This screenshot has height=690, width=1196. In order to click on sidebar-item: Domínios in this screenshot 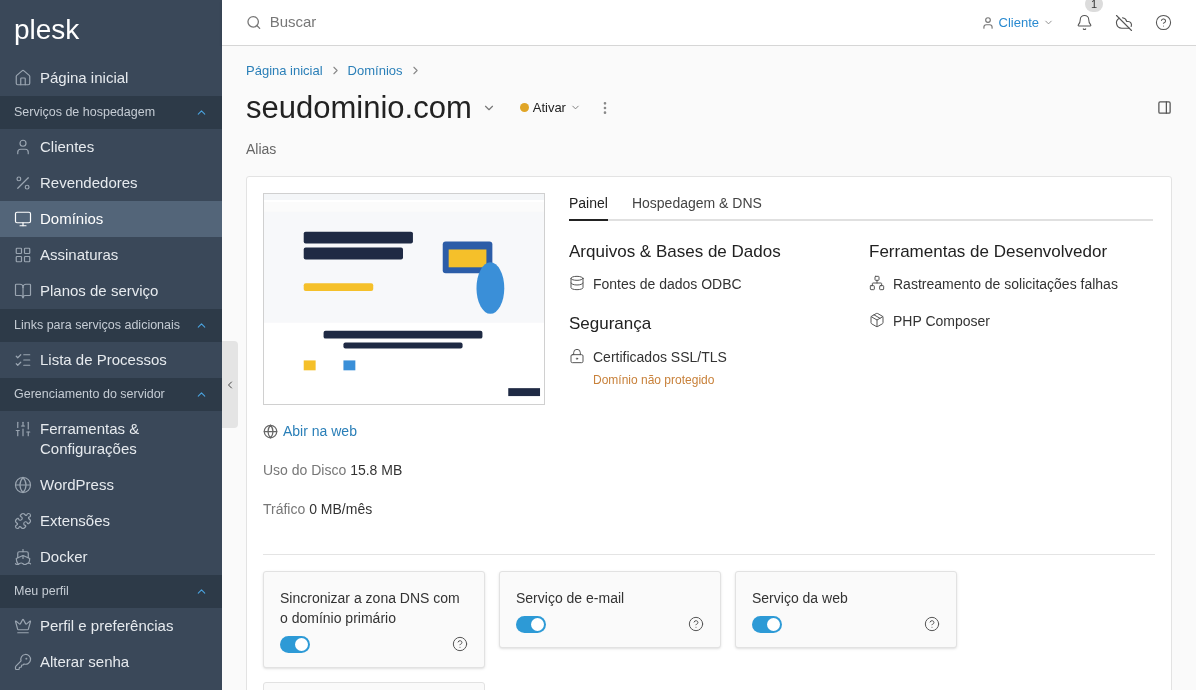, I will do `click(111, 219)`.